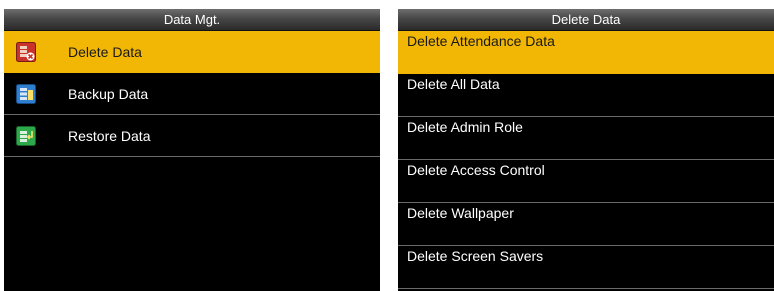  What do you see at coordinates (26, 94) in the screenshot?
I see `backup-data-icon` at bounding box center [26, 94].